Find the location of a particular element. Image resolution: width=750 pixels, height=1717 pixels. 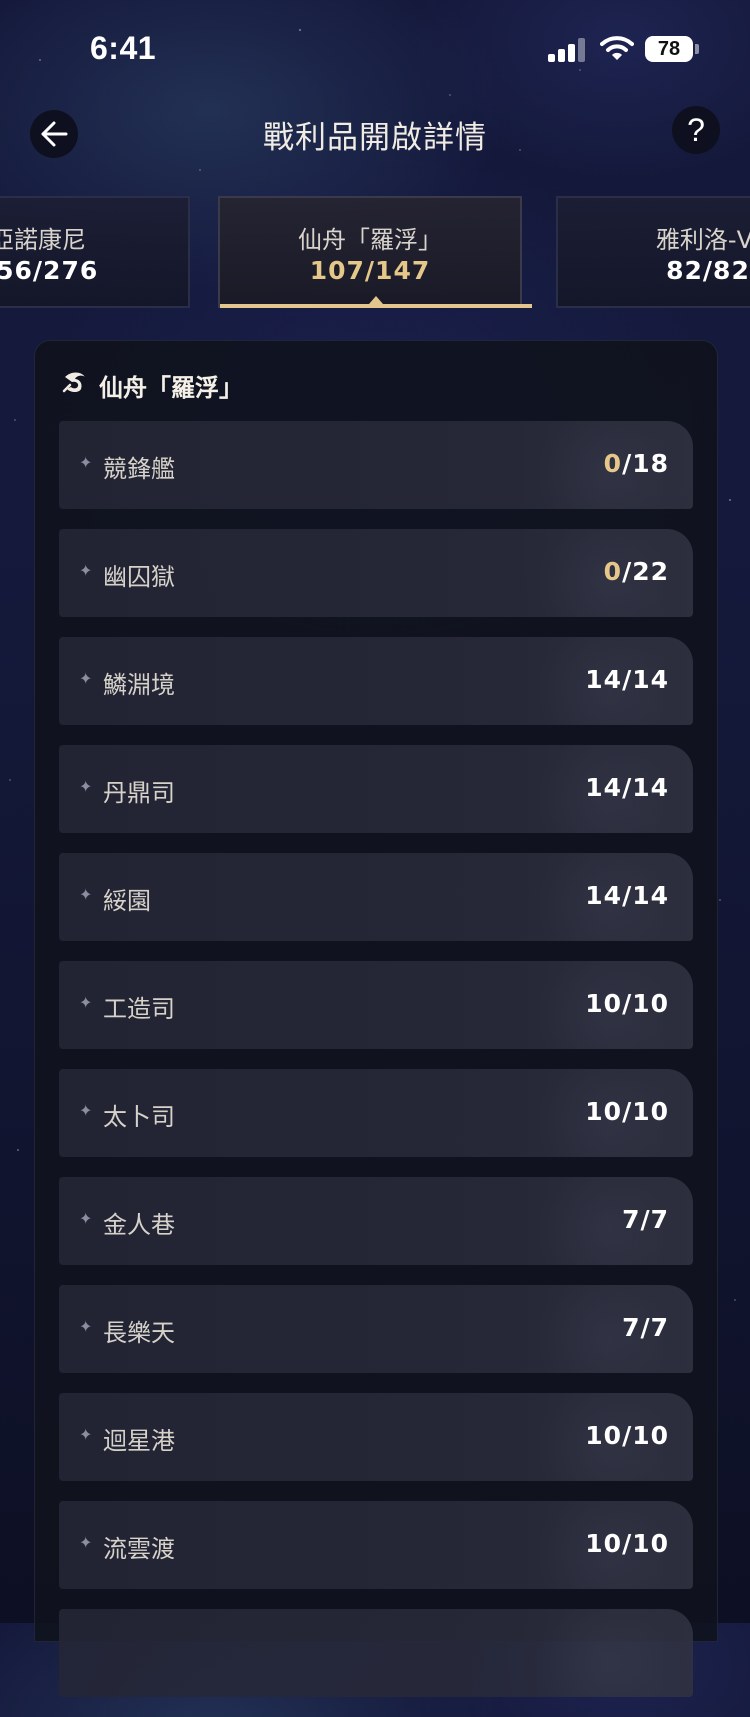

list-item: ✦ 迴星港 10/10 is located at coordinates (376, 1437).